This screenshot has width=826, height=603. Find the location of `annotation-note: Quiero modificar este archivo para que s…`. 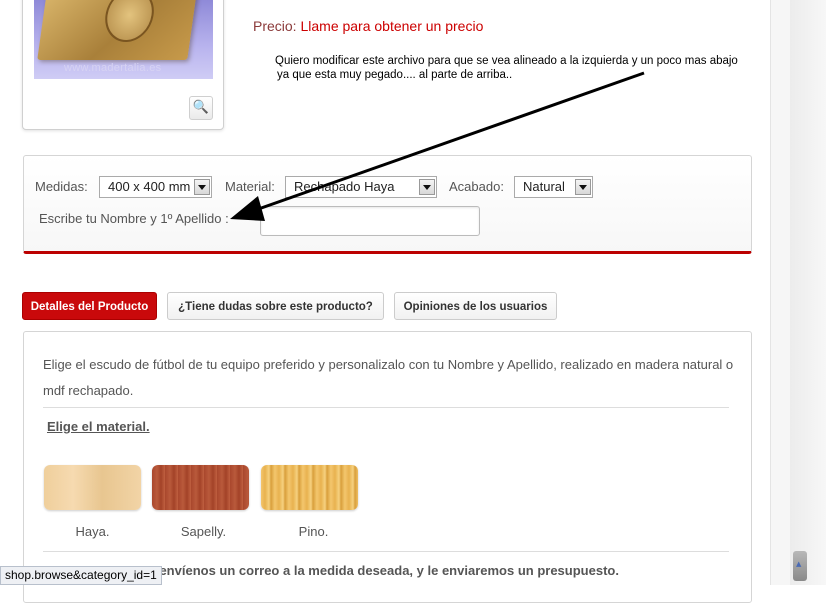

annotation-note: Quiero modificar este archivo para que s… is located at coordinates (510, 68).